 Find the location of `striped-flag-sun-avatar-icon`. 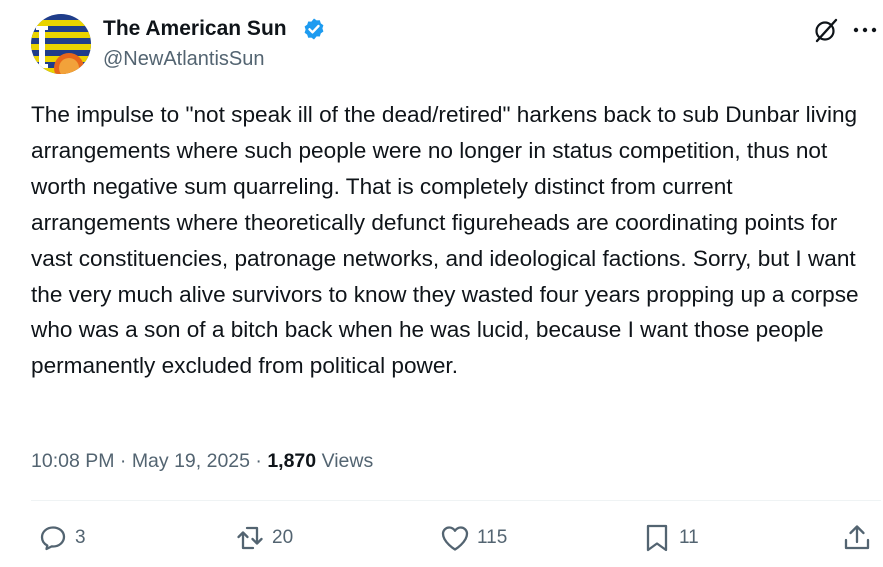

striped-flag-sun-avatar-icon is located at coordinates (61, 44).